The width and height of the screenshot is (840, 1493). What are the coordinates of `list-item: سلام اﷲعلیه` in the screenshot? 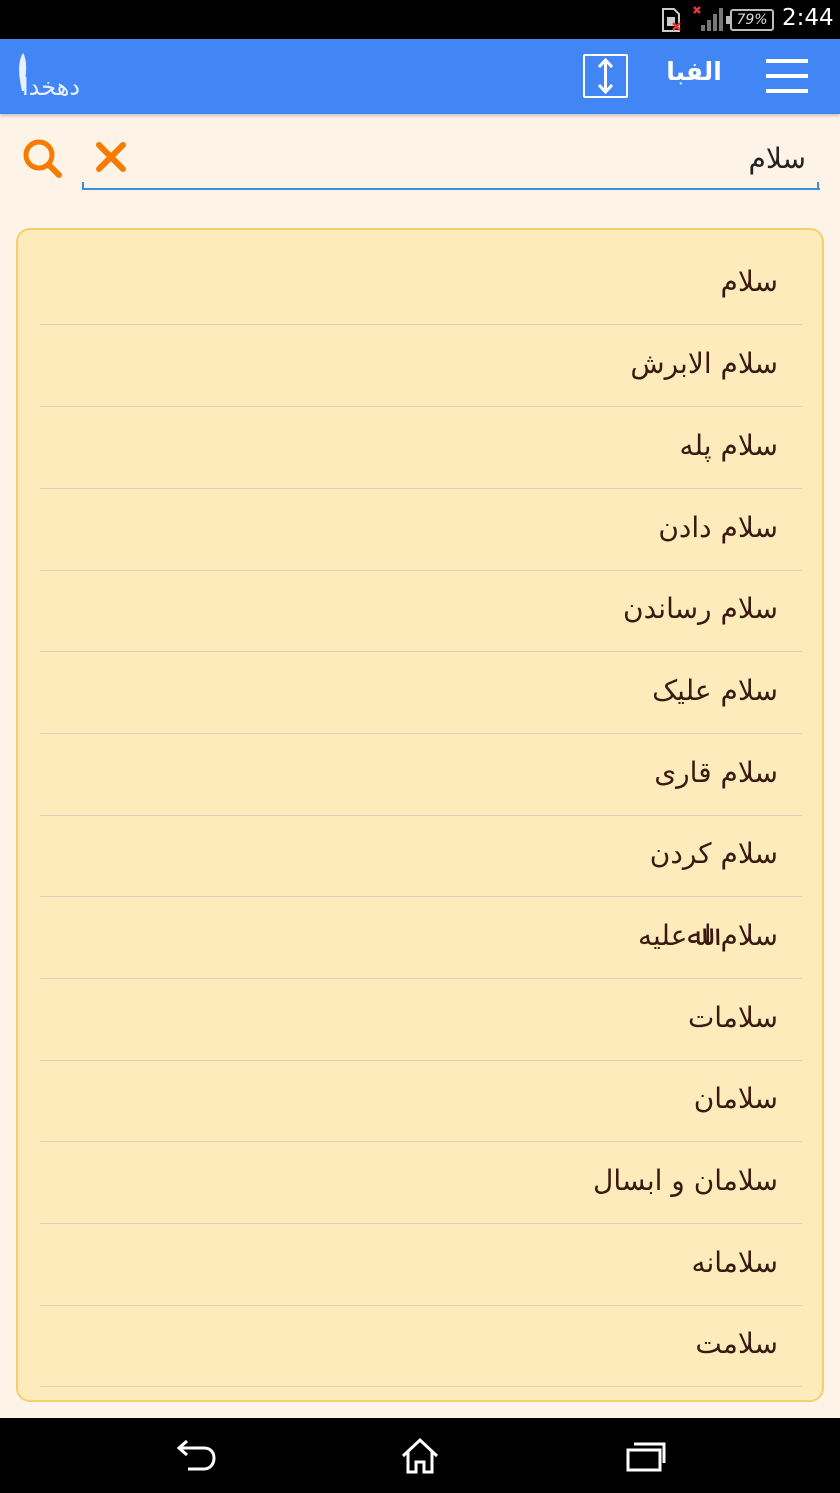 It's located at (421, 938).